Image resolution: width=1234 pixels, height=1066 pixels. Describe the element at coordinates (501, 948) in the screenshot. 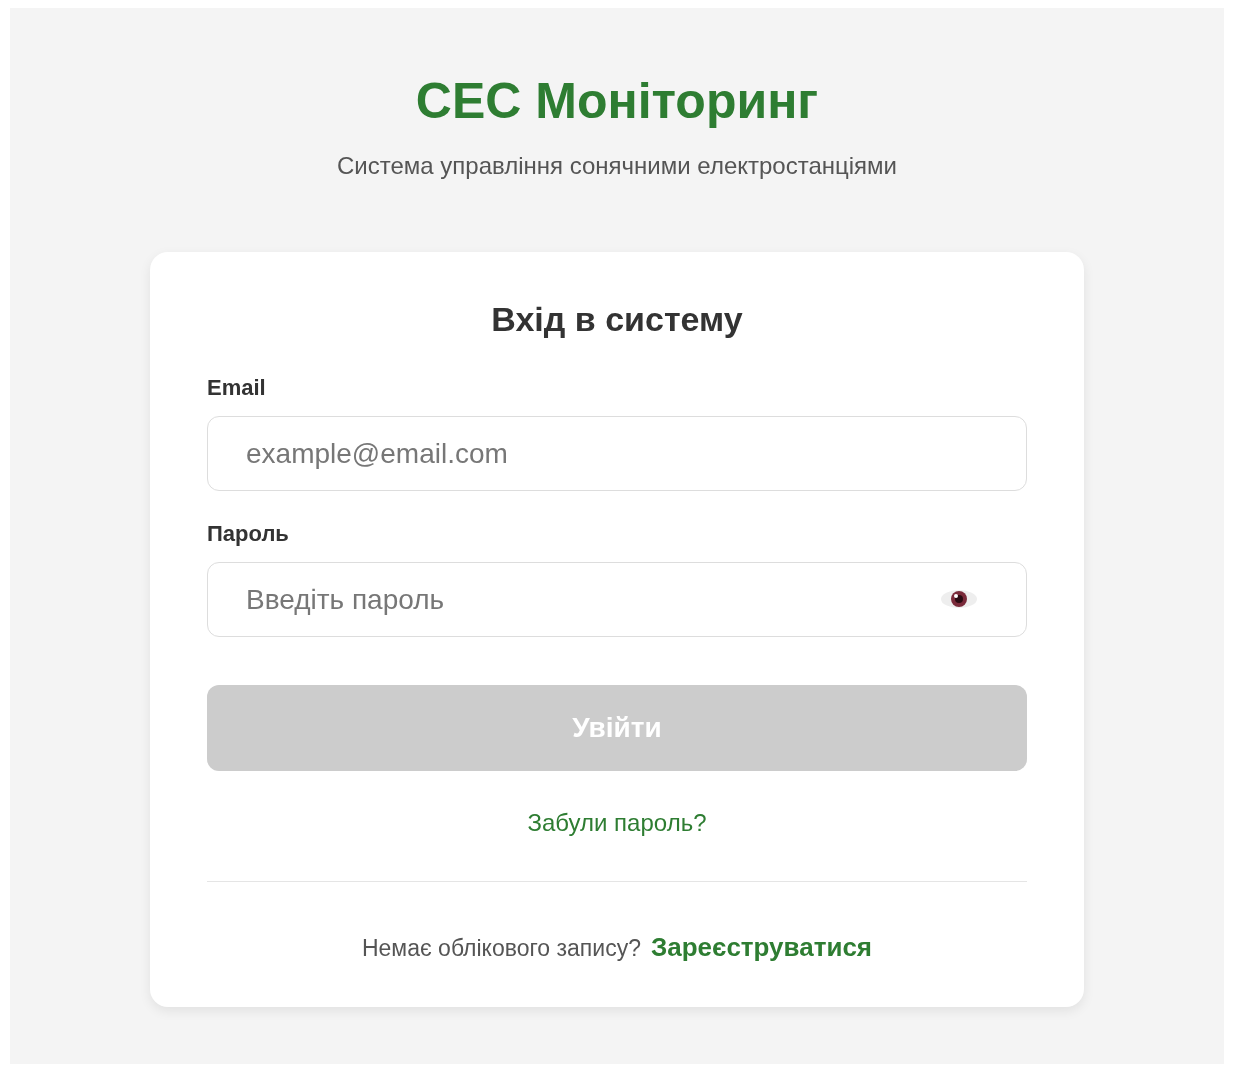

I see `no-account-text: Немає облікового запису?` at that location.